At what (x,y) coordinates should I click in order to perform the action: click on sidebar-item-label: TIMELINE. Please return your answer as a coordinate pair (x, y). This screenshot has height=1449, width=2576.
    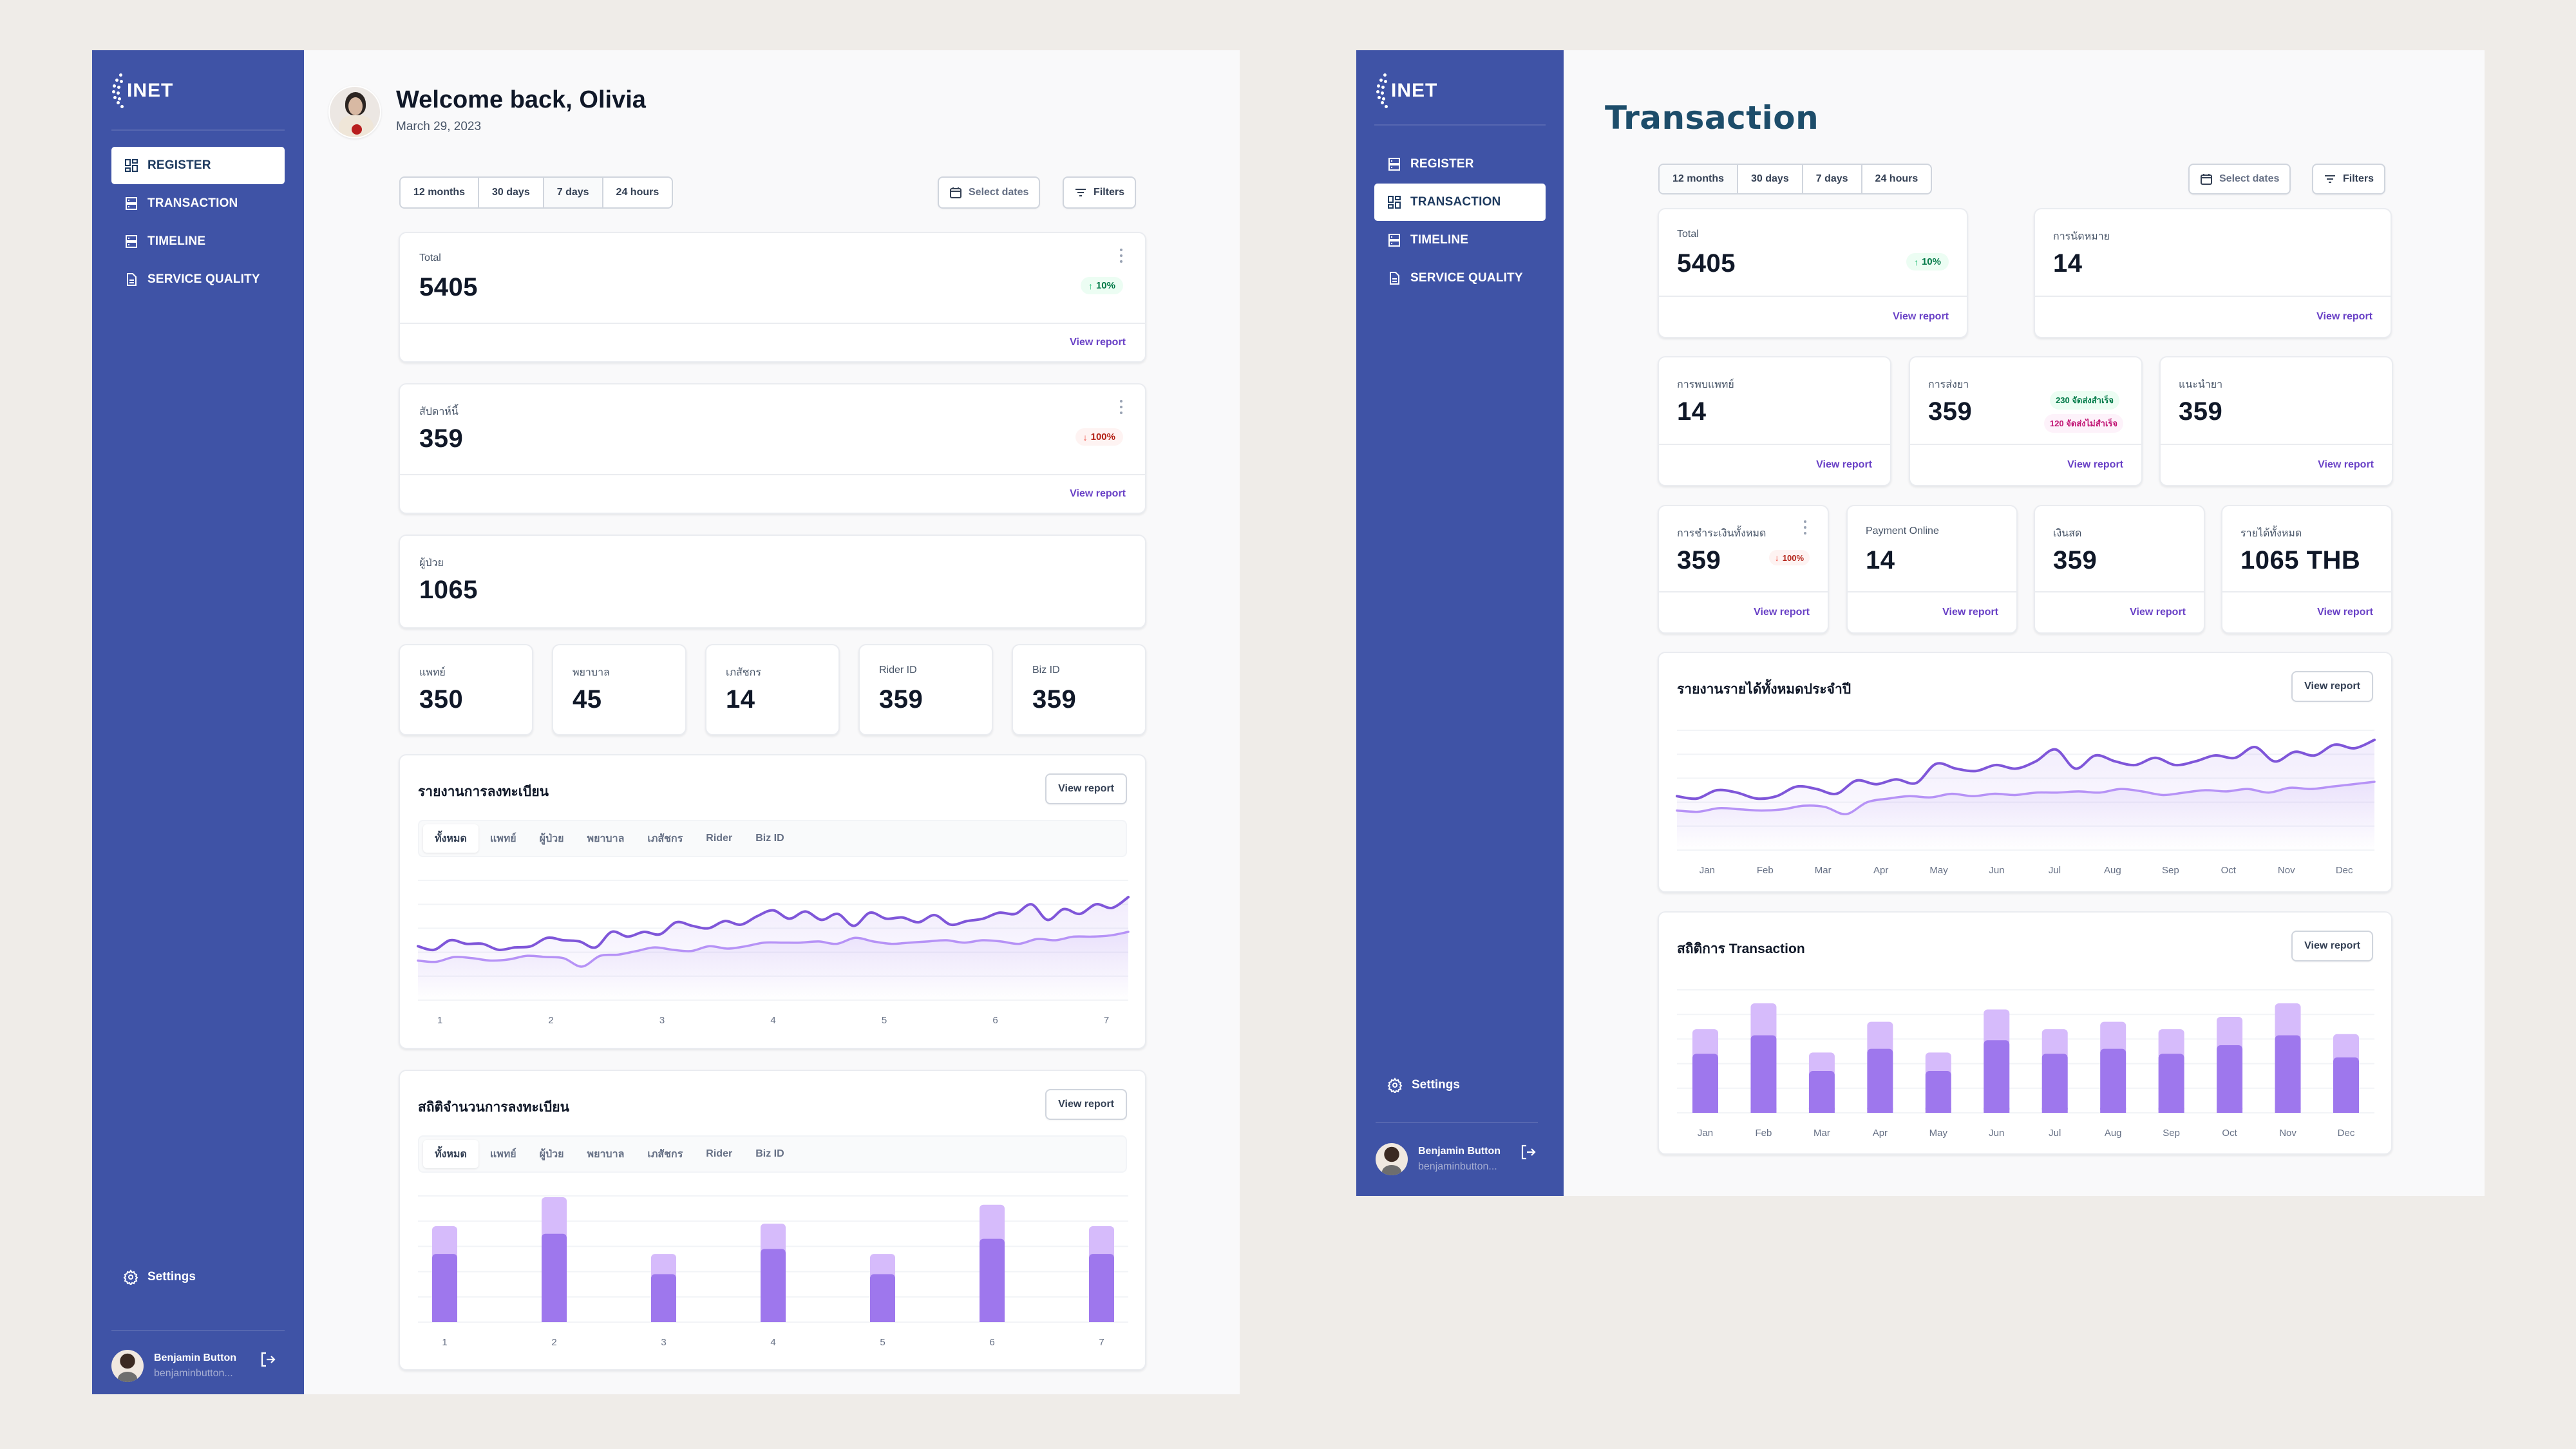
    Looking at the image, I should click on (176, 241).